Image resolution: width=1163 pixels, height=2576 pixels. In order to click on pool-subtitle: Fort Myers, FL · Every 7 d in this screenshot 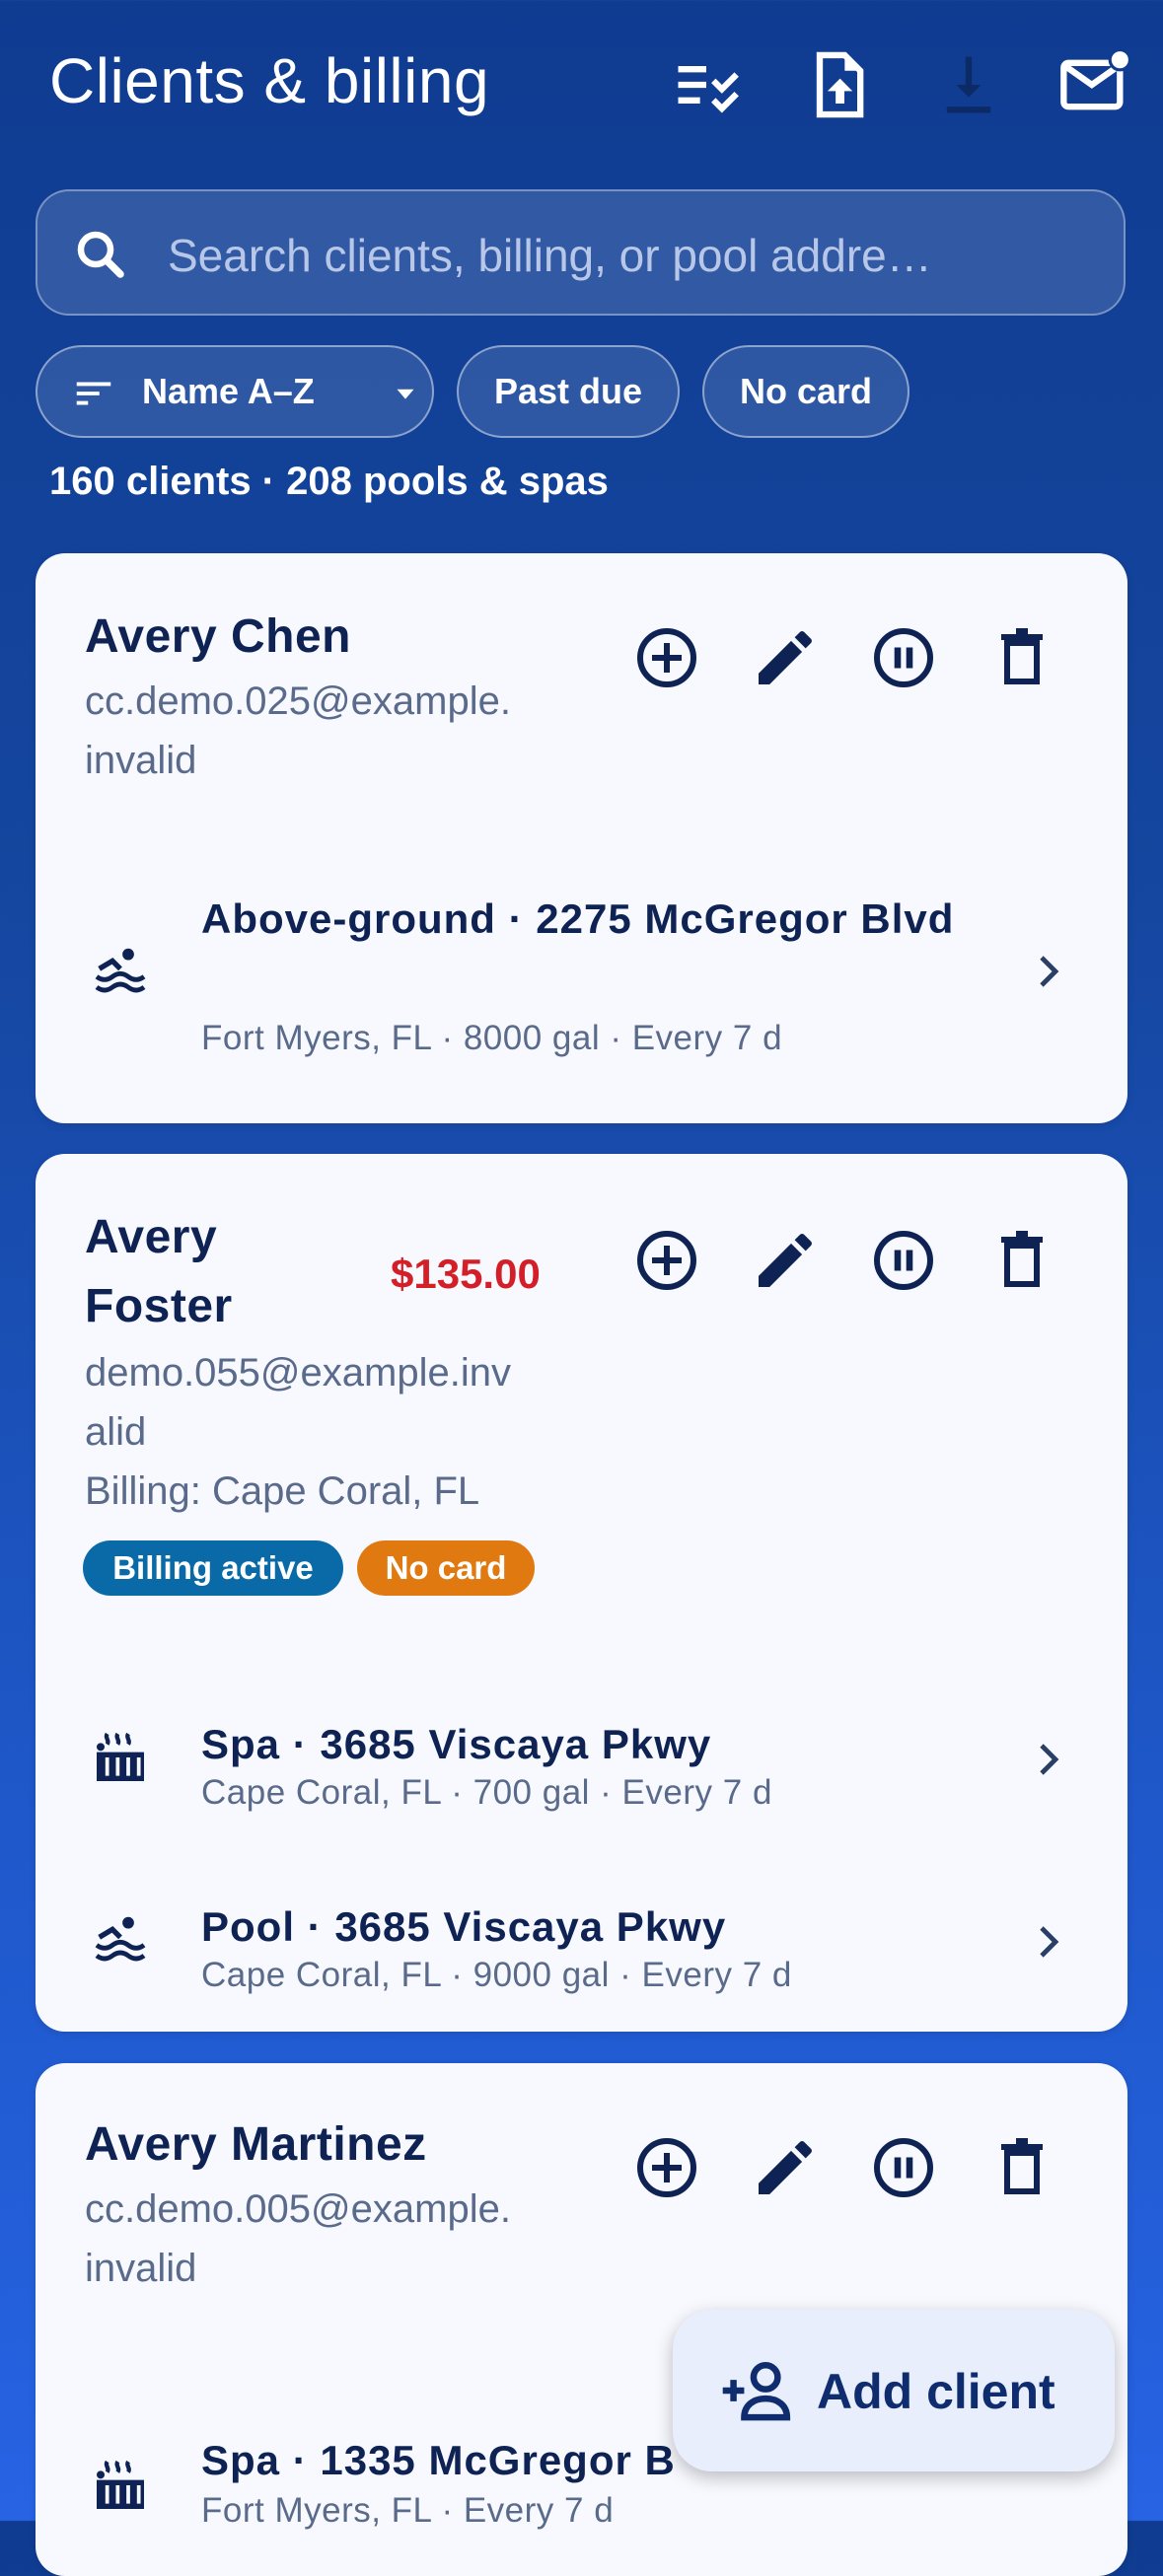, I will do `click(408, 2511)`.